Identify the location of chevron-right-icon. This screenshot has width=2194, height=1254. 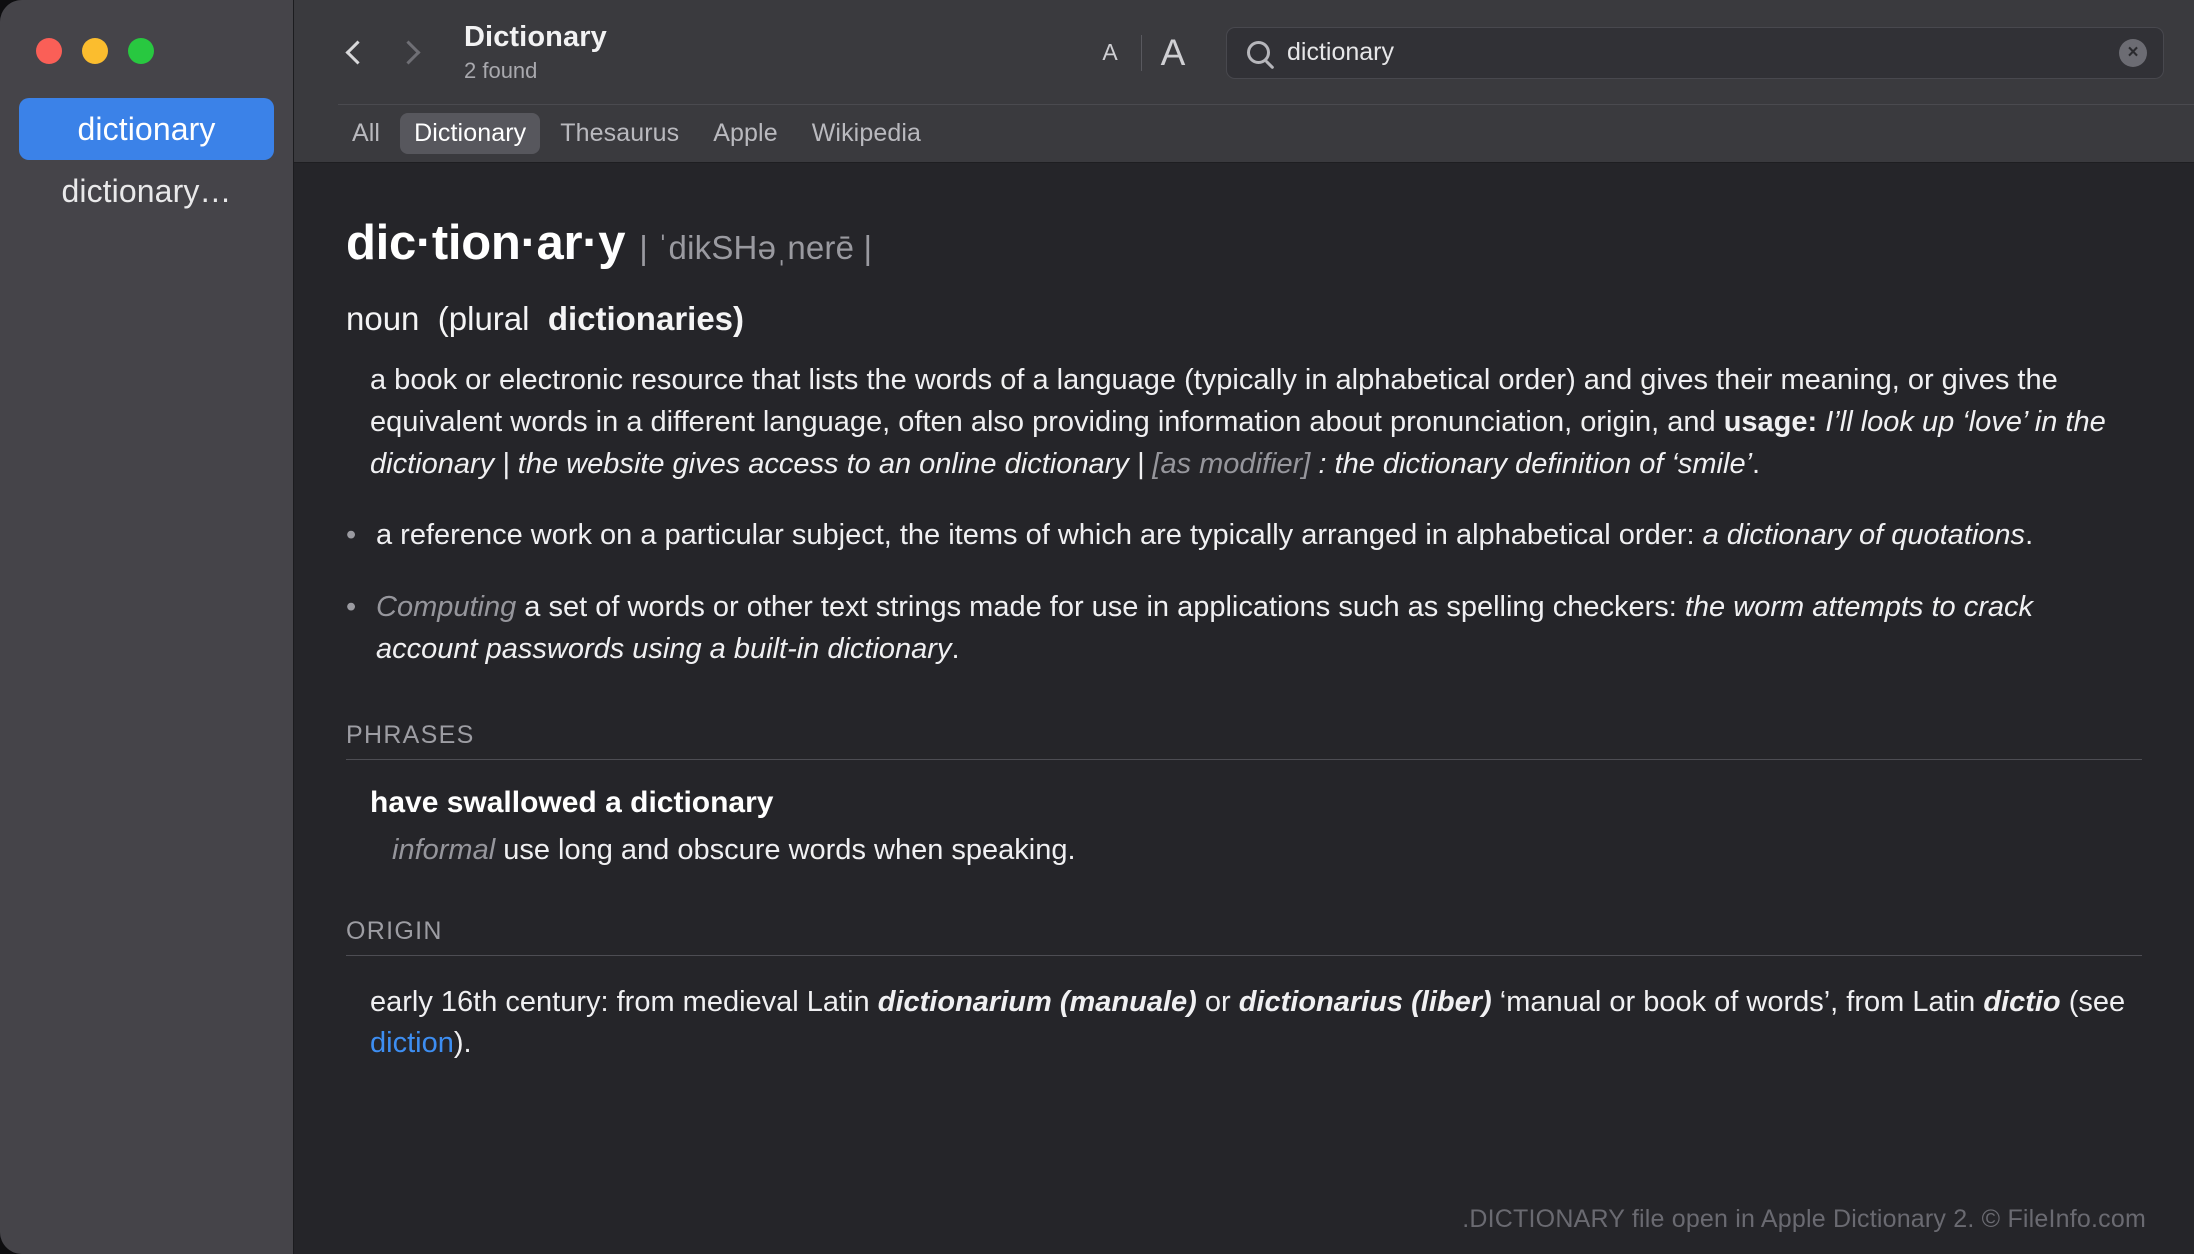
(408, 52).